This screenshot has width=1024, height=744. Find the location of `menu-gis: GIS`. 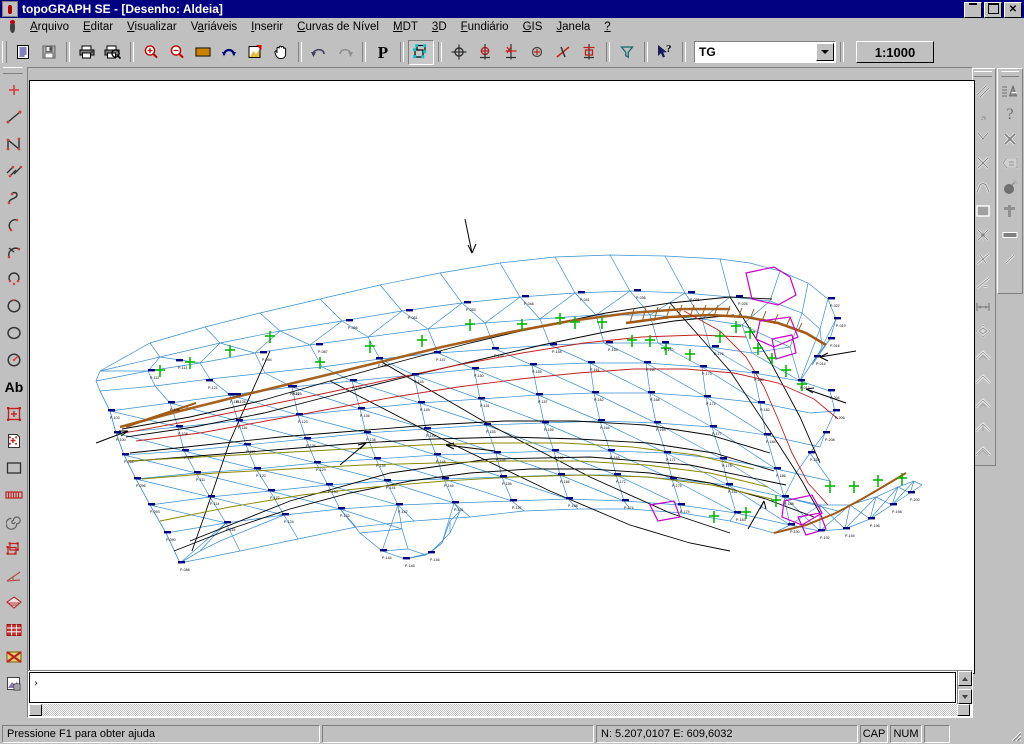

menu-gis: GIS is located at coordinates (533, 27).